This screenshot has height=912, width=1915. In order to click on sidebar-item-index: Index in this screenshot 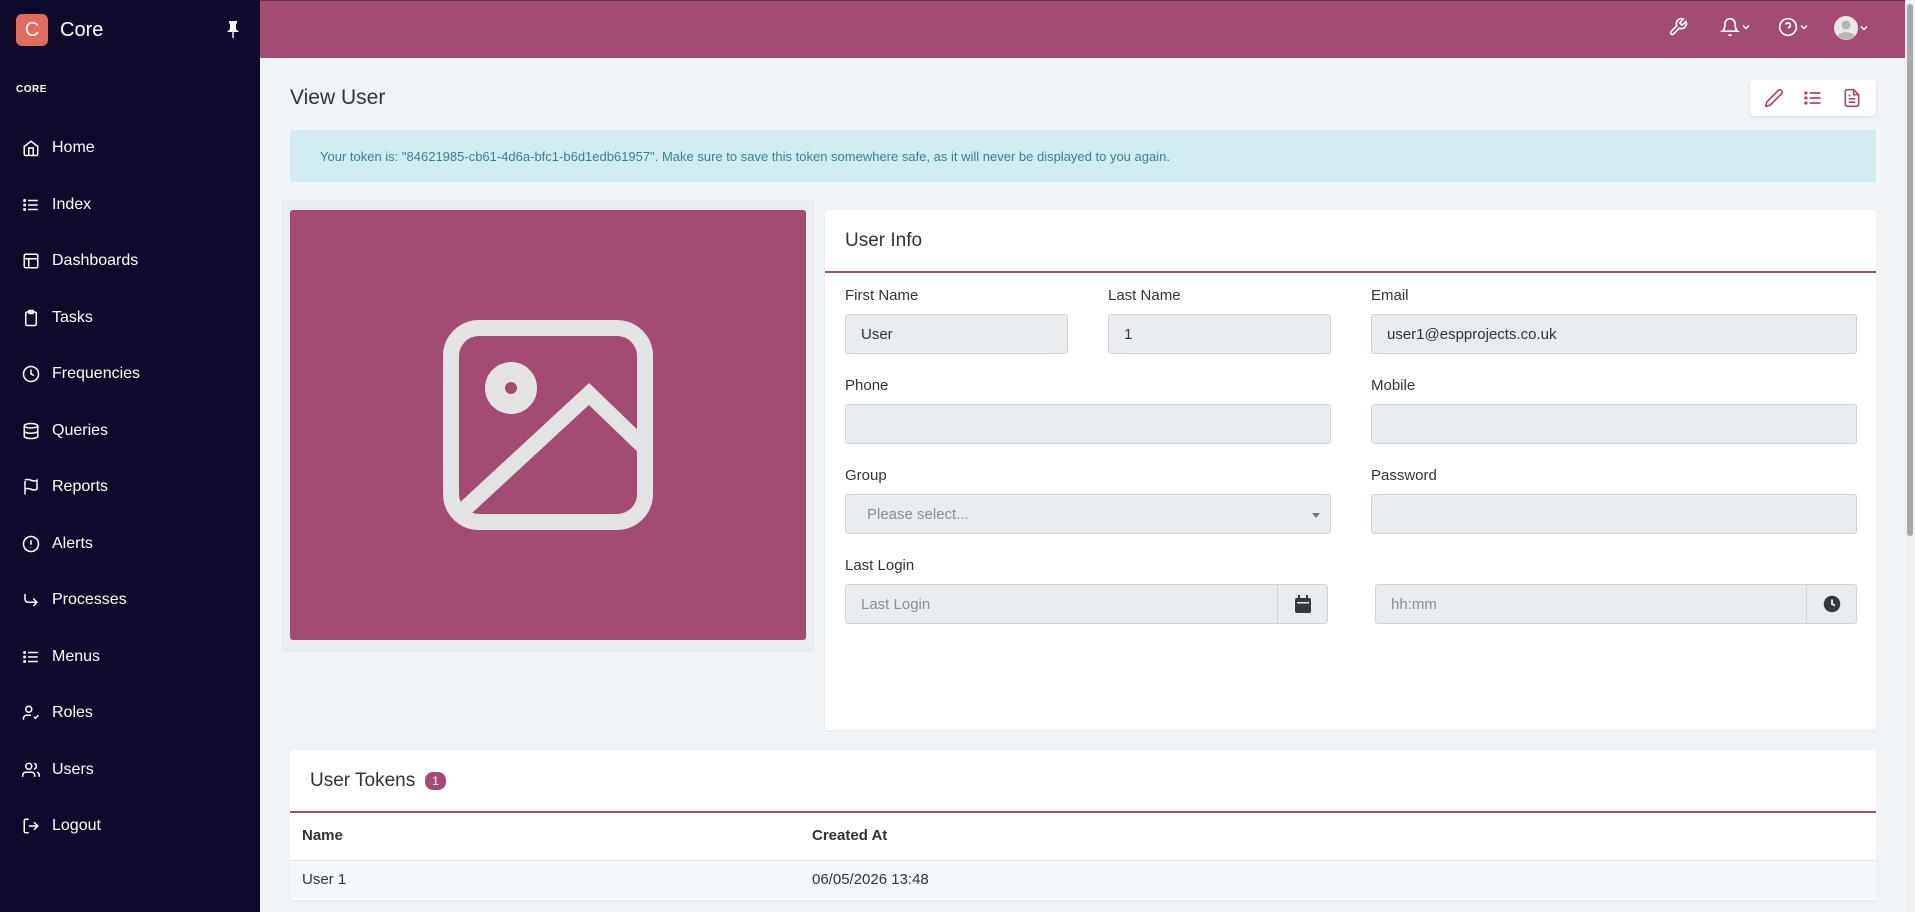, I will do `click(130, 205)`.